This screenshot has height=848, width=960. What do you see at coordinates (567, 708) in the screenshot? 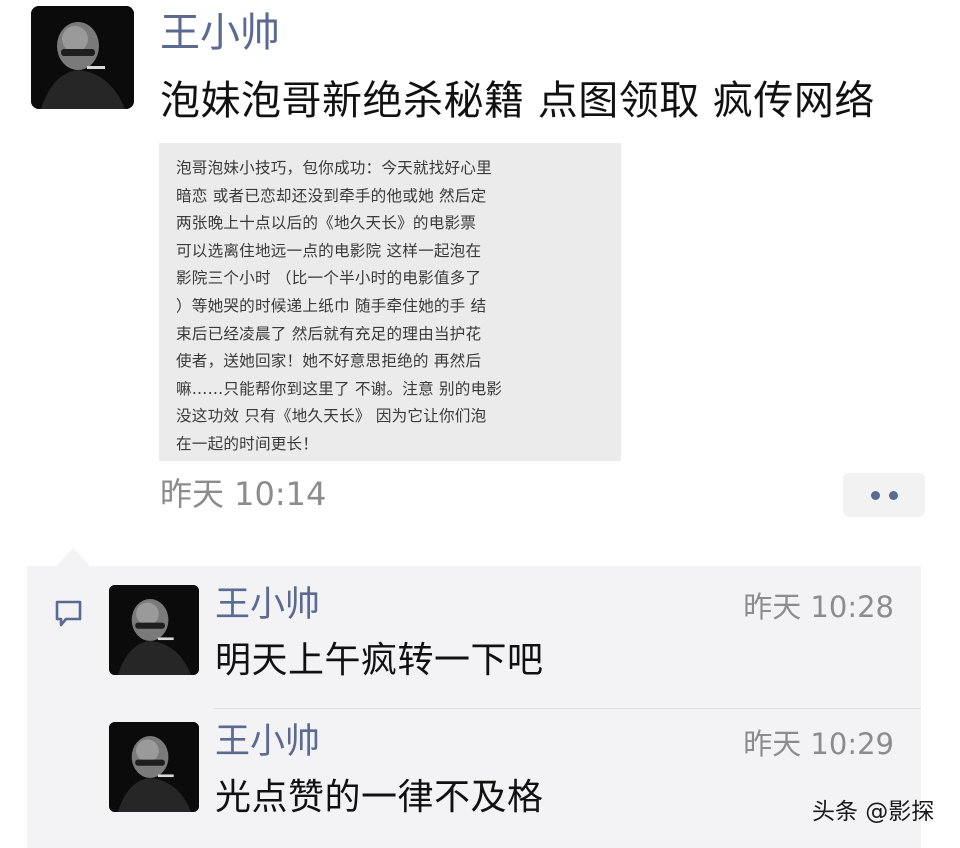
I see `comment-divider` at bounding box center [567, 708].